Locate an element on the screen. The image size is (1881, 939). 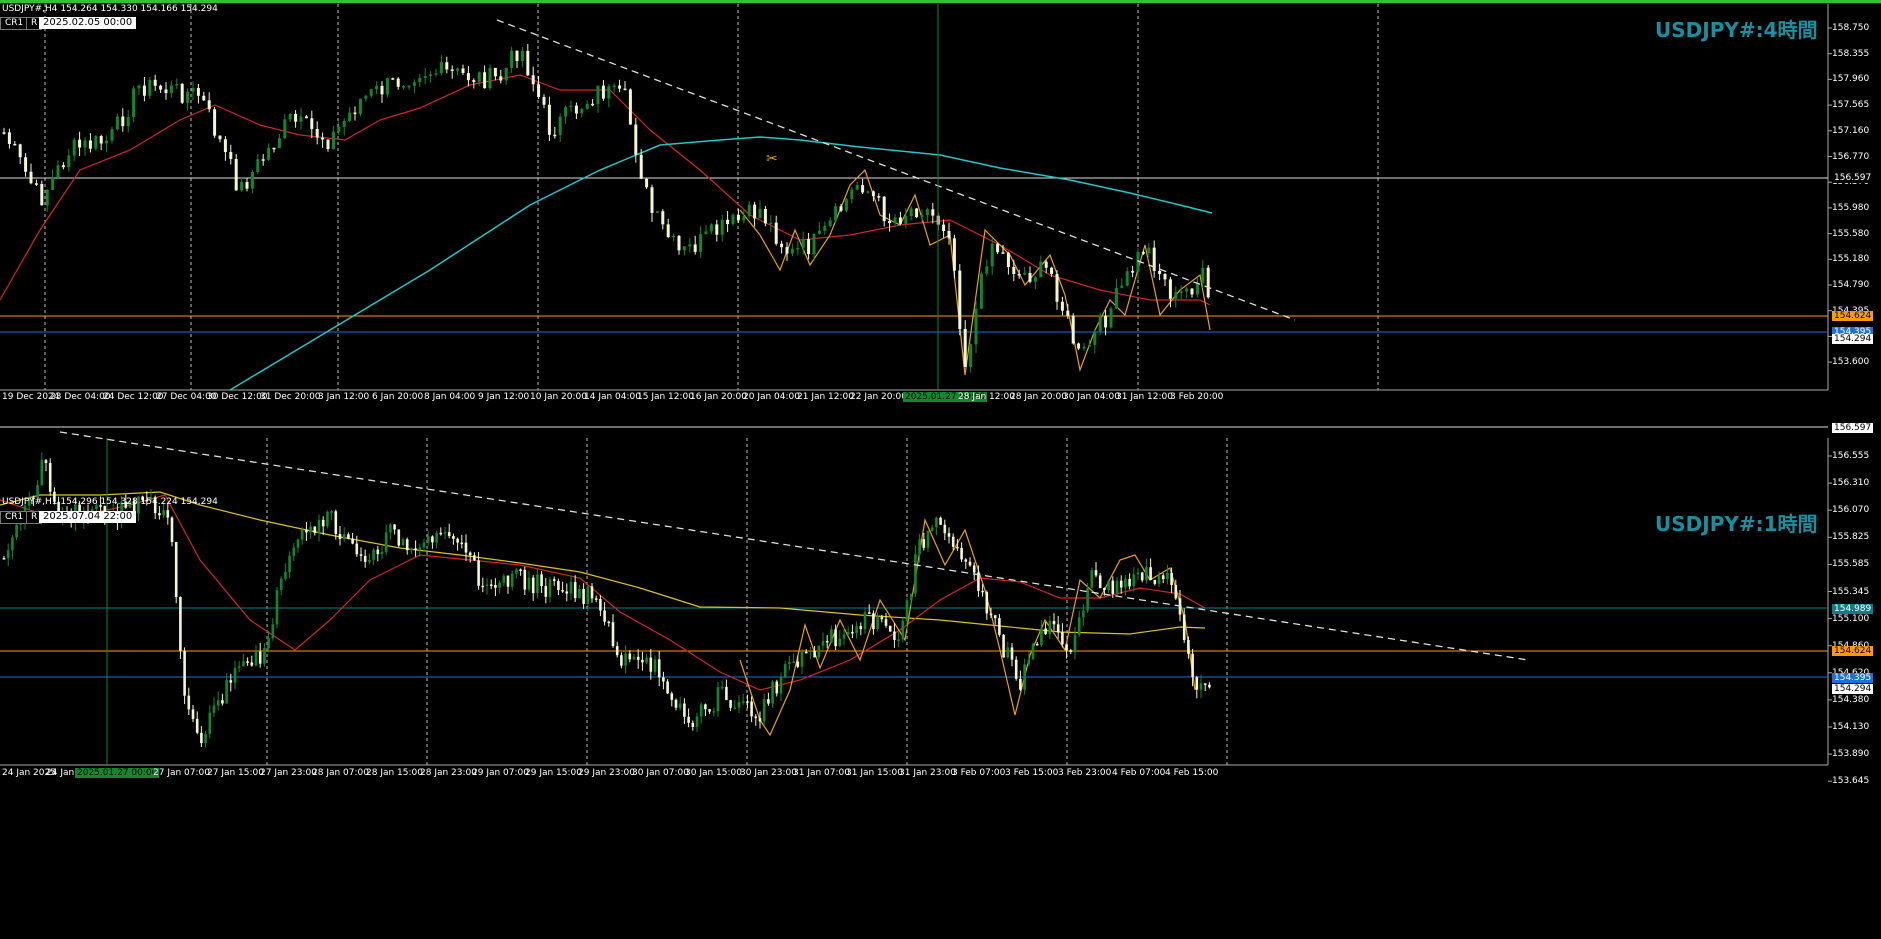
chart2-price-tick: 156.310 is located at coordinates (1851, 483).